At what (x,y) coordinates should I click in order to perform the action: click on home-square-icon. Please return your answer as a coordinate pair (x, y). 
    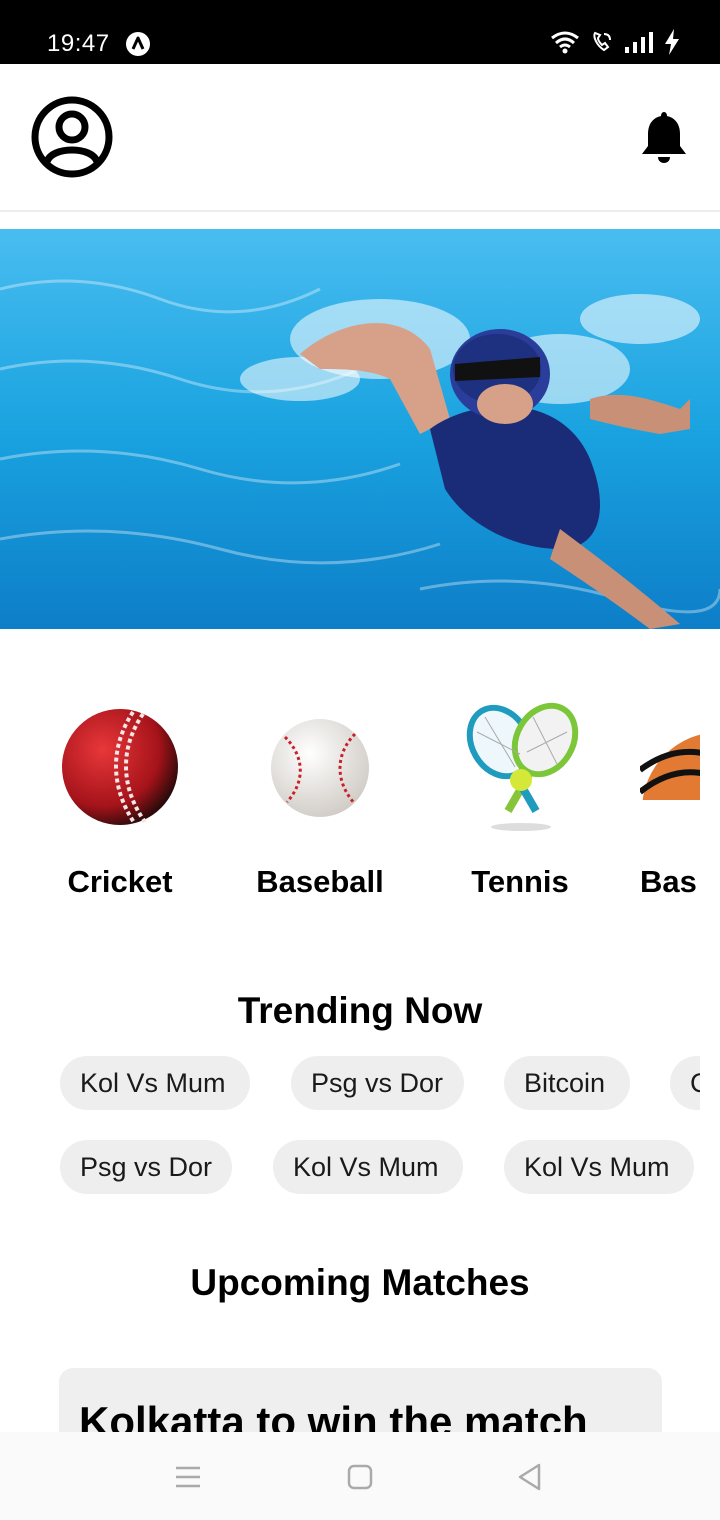
    Looking at the image, I should click on (360, 1477).